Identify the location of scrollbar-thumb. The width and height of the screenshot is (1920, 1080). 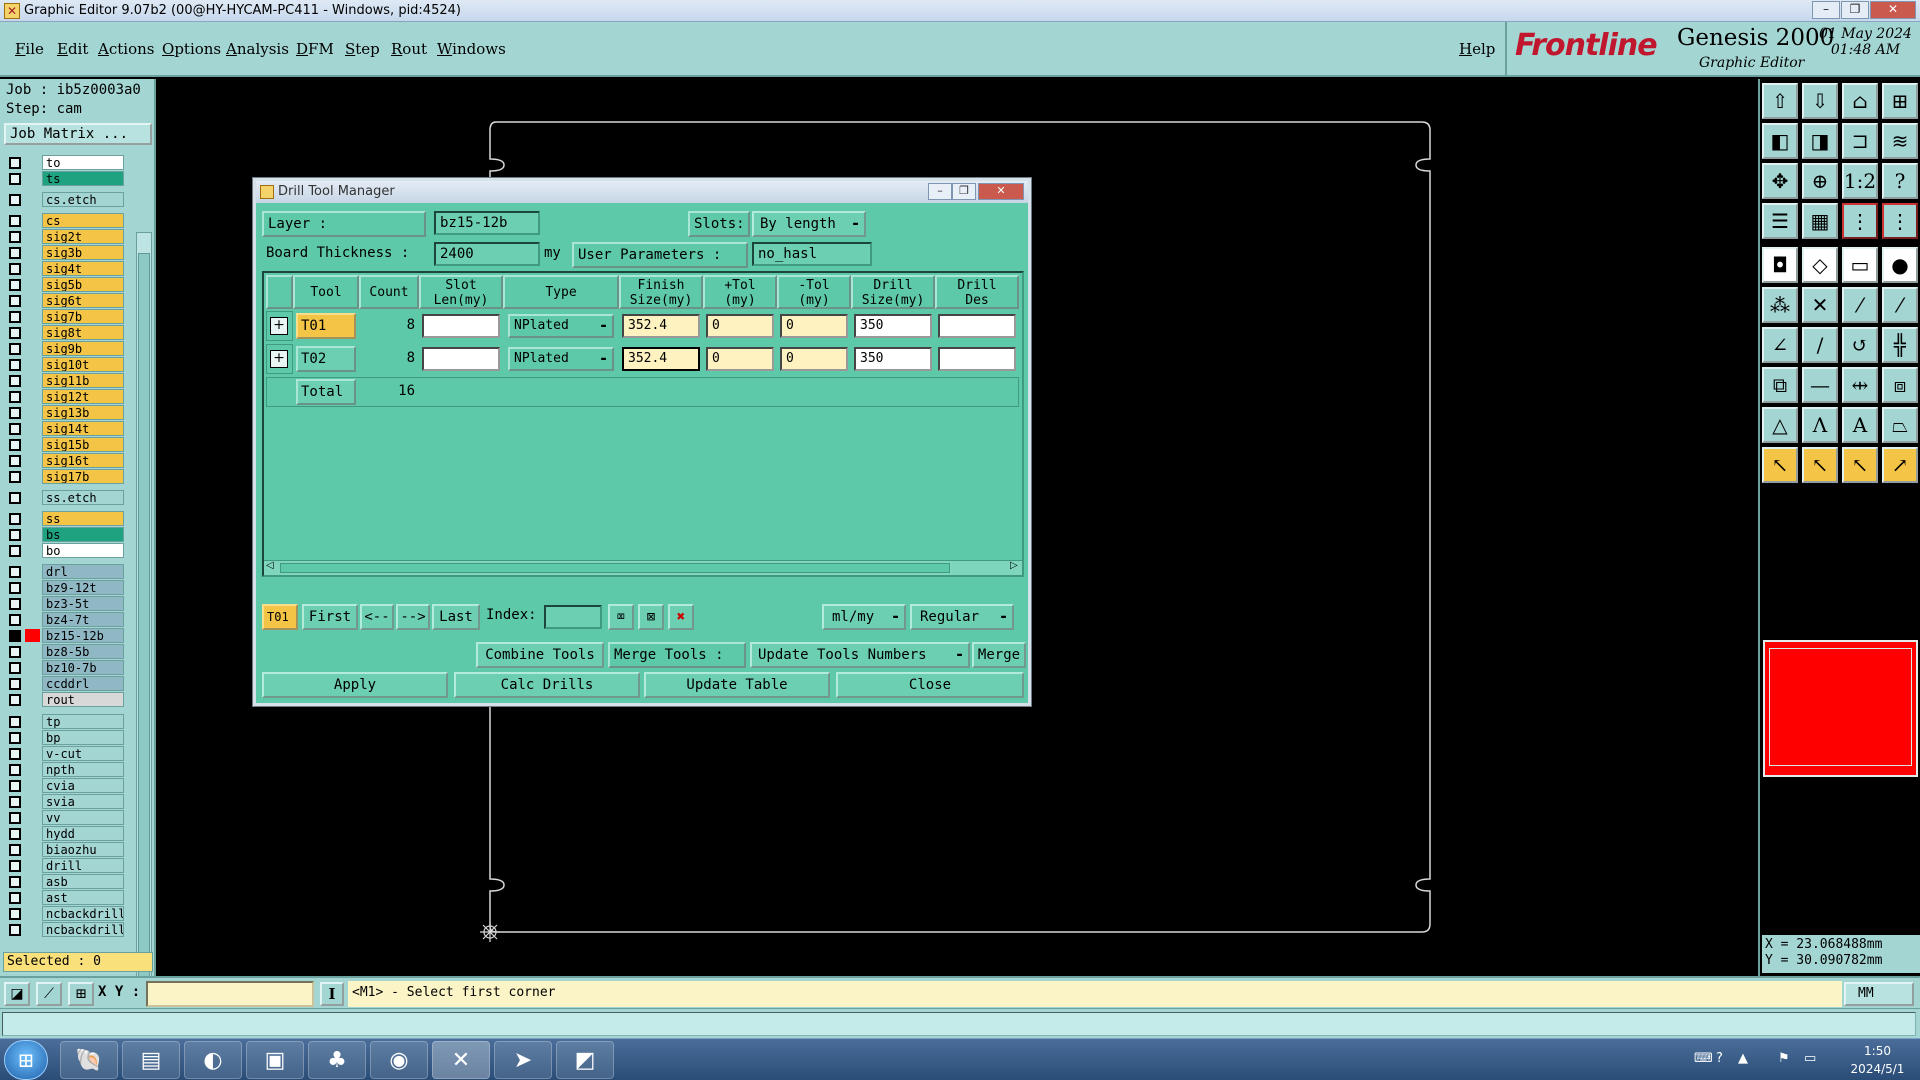
(144, 623).